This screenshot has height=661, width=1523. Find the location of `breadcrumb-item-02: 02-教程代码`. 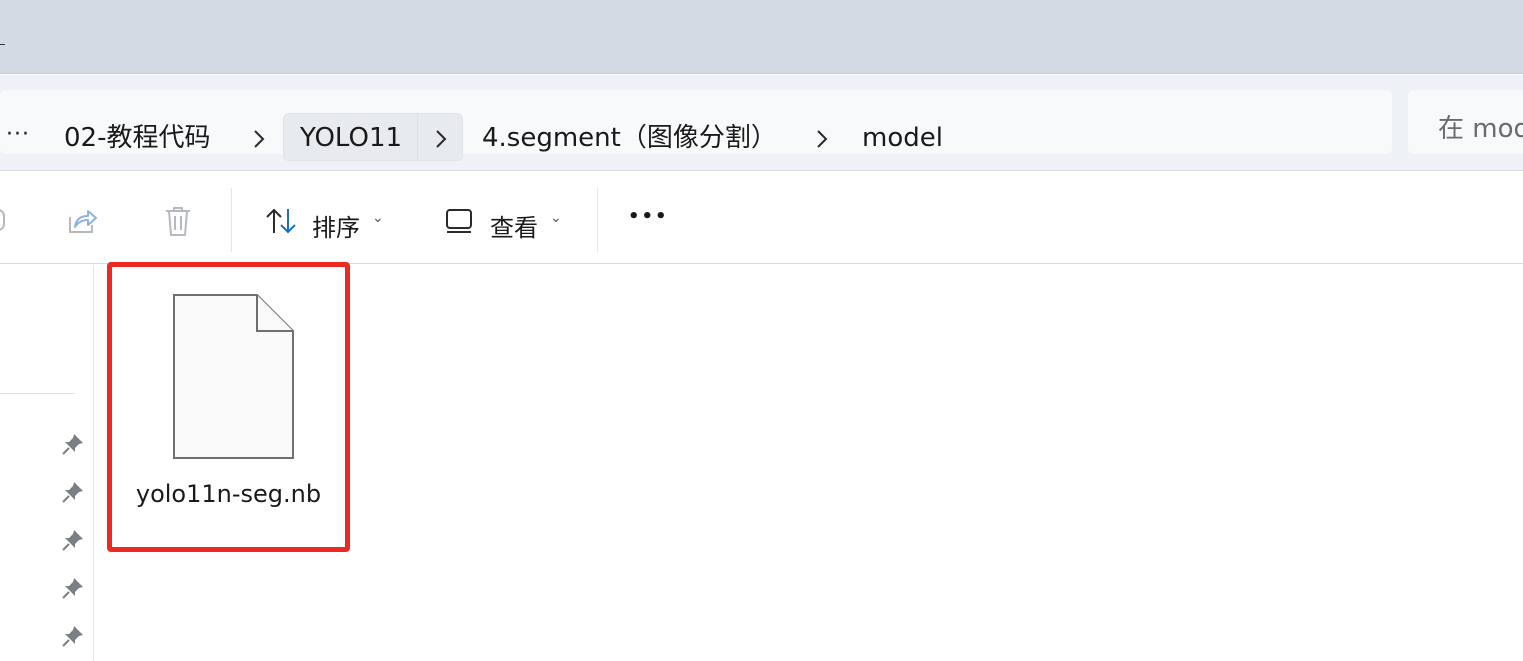

breadcrumb-item-02: 02-教程代码 is located at coordinates (137, 138).